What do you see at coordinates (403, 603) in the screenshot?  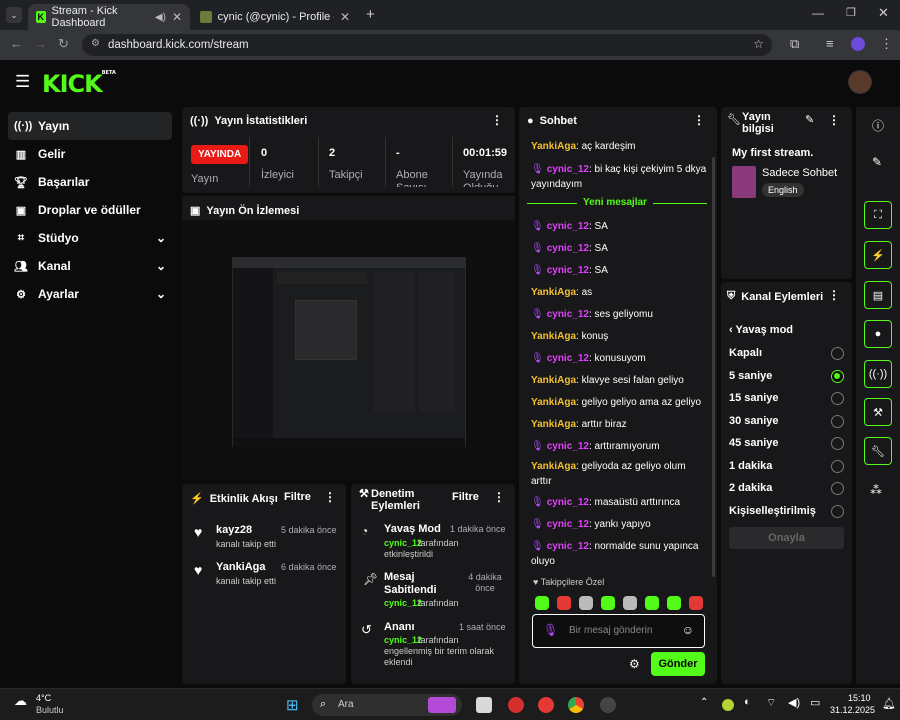 I see `moderation-actor: cynic_12` at bounding box center [403, 603].